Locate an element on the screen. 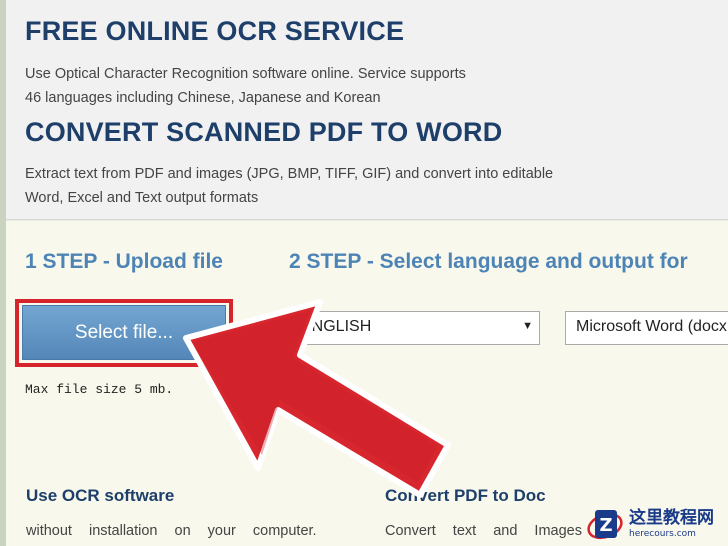  watermark-text: 这里教程网 is located at coordinates (671, 517).